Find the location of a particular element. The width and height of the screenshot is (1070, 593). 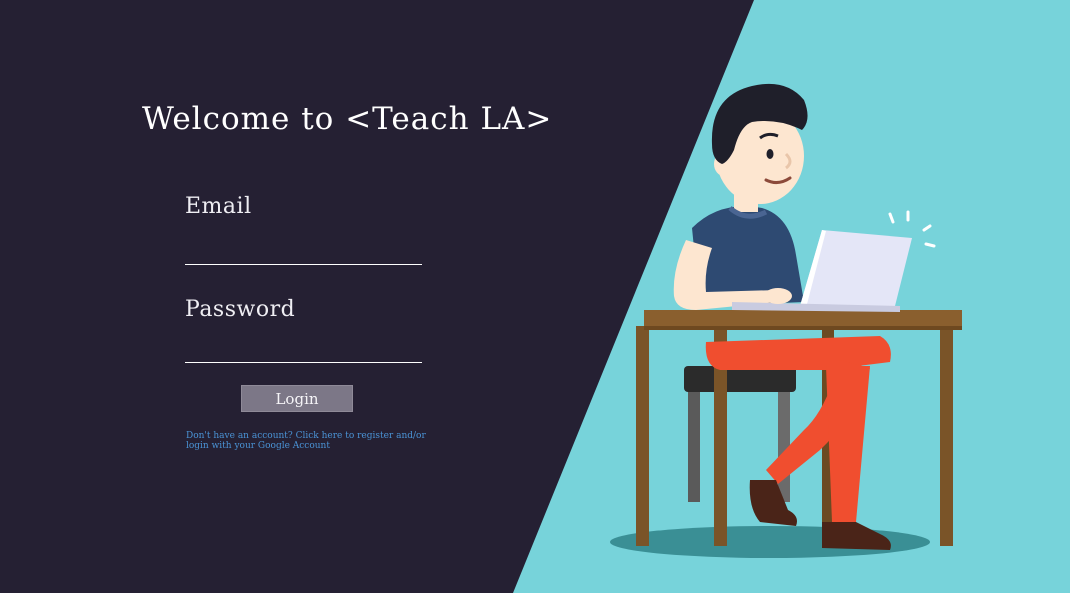

chair-leg-back is located at coordinates (694, 446).